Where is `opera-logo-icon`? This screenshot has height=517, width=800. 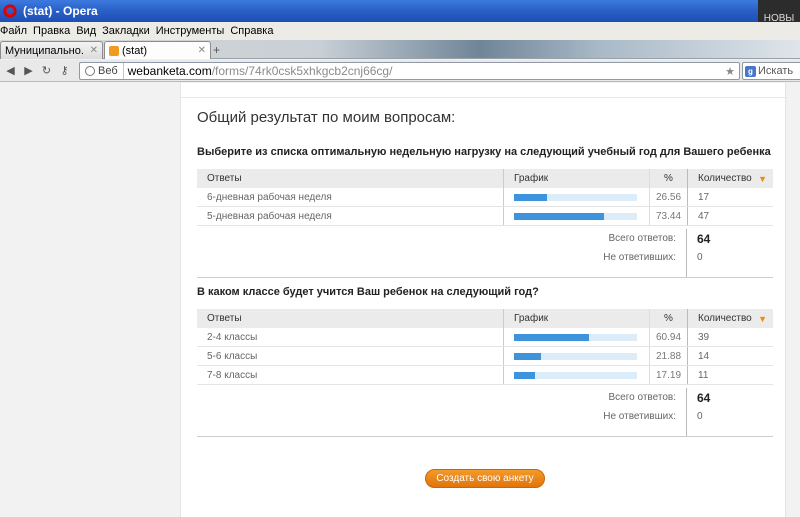
opera-logo-icon is located at coordinates (10, 11).